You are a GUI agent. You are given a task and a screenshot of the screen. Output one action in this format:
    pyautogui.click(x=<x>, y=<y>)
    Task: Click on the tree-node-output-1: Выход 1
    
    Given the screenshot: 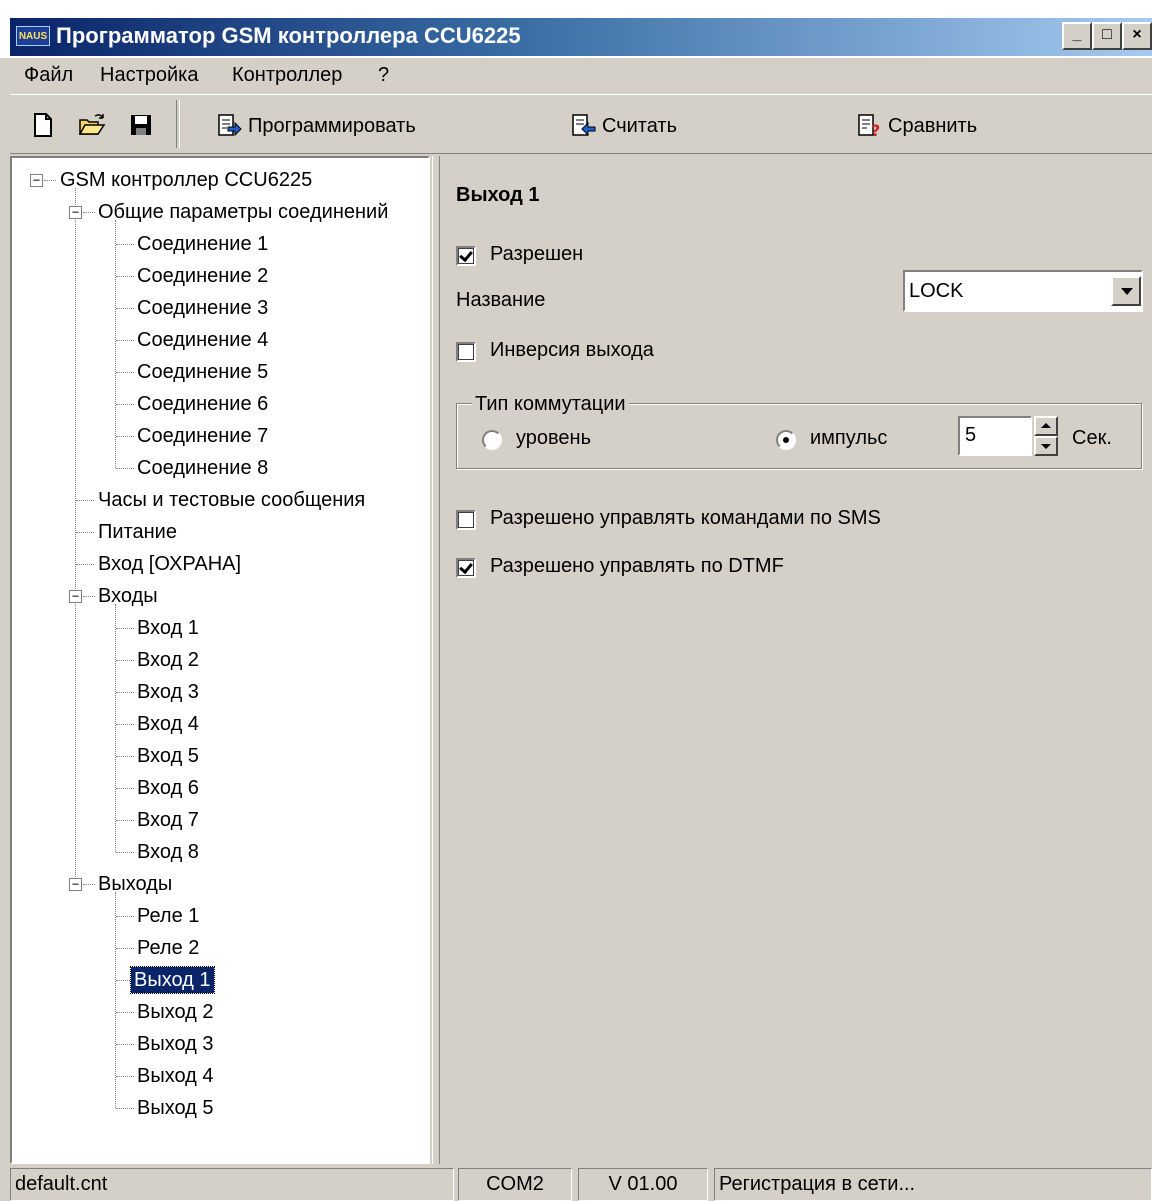 What is the action you would take?
    pyautogui.click(x=172, y=980)
    